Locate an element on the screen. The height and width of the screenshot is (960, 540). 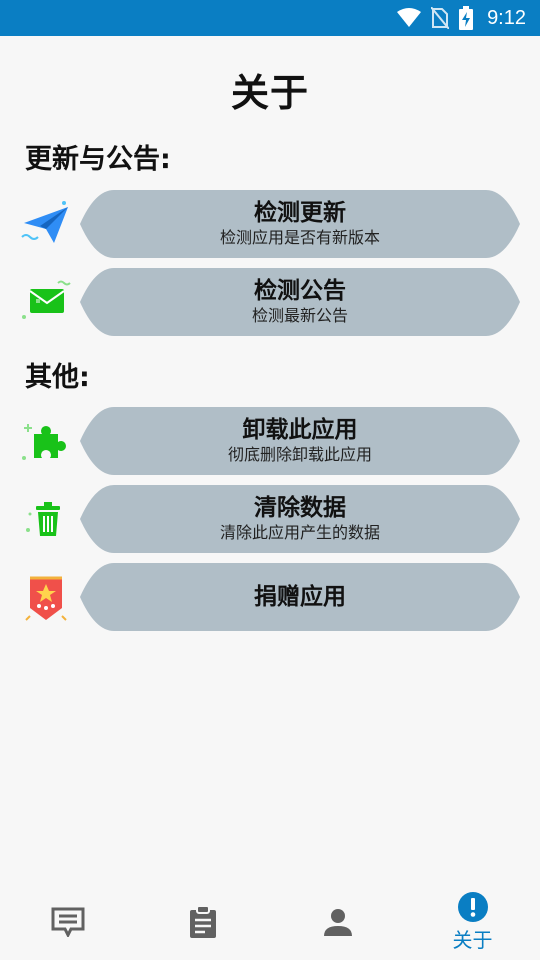
uninstall-button: 卸载此应用 彻底删除卸载此应用 is located at coordinates (300, 441).